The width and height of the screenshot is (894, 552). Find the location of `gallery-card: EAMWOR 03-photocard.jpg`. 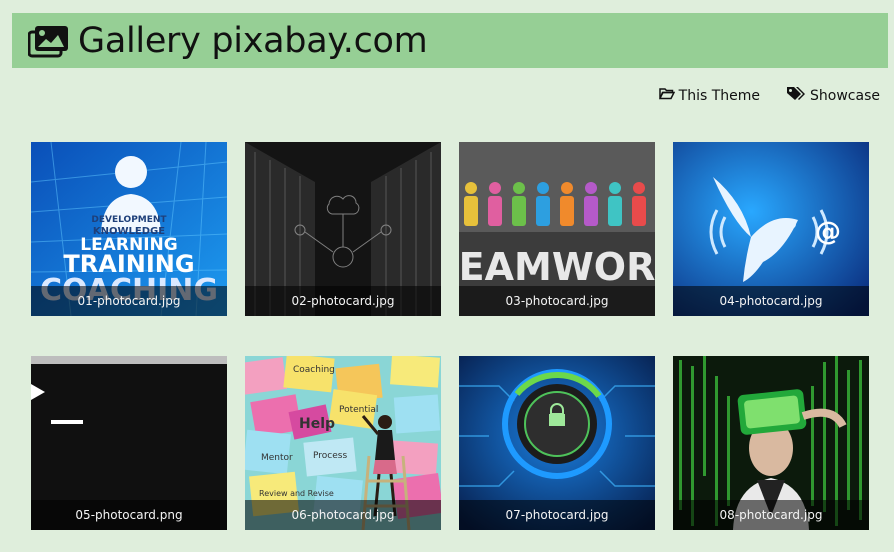

gallery-card: EAMWOR 03-photocard.jpg is located at coordinates (557, 229).